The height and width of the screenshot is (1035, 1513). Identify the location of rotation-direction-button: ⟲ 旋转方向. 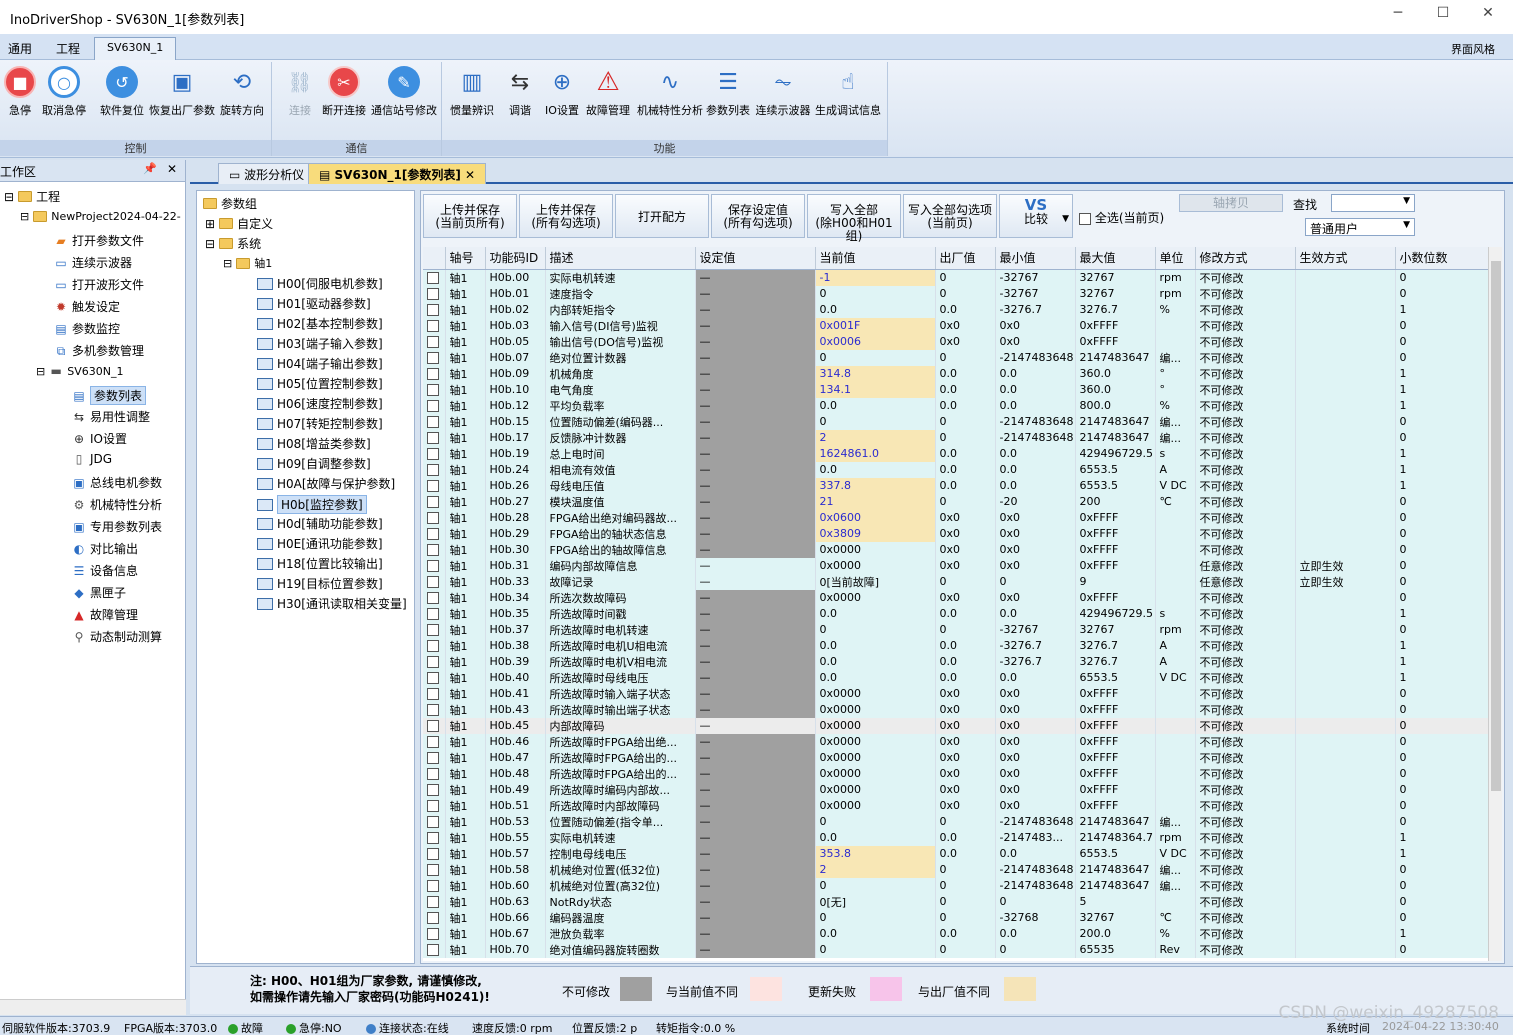
(242, 92).